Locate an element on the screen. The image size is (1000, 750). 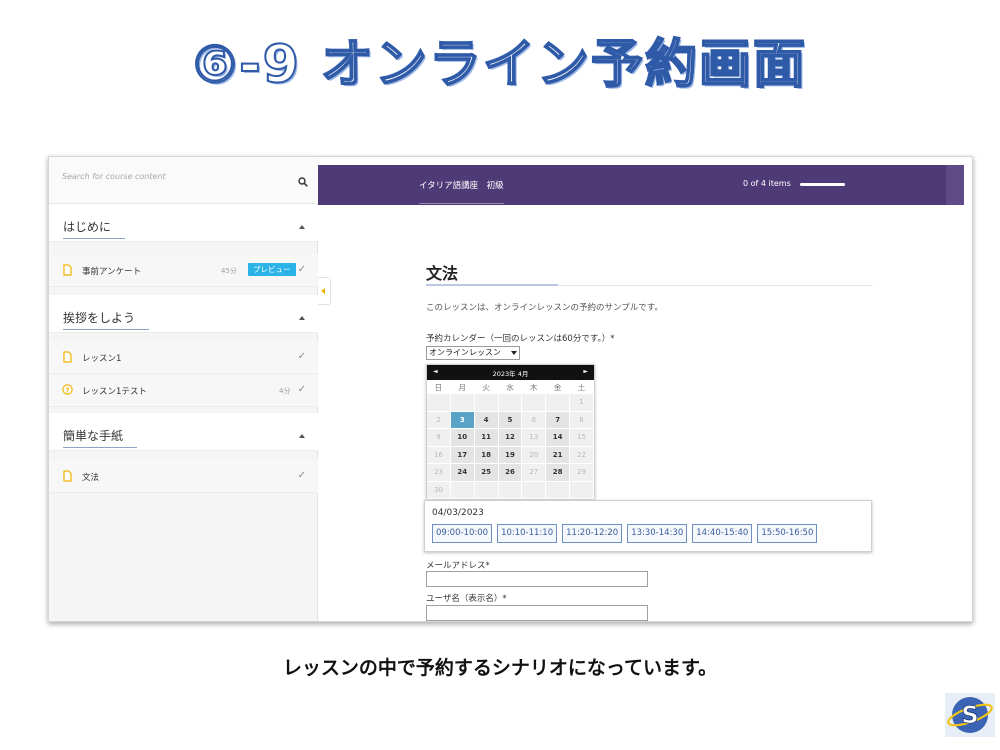
calendar-day: 25 is located at coordinates (486, 473).